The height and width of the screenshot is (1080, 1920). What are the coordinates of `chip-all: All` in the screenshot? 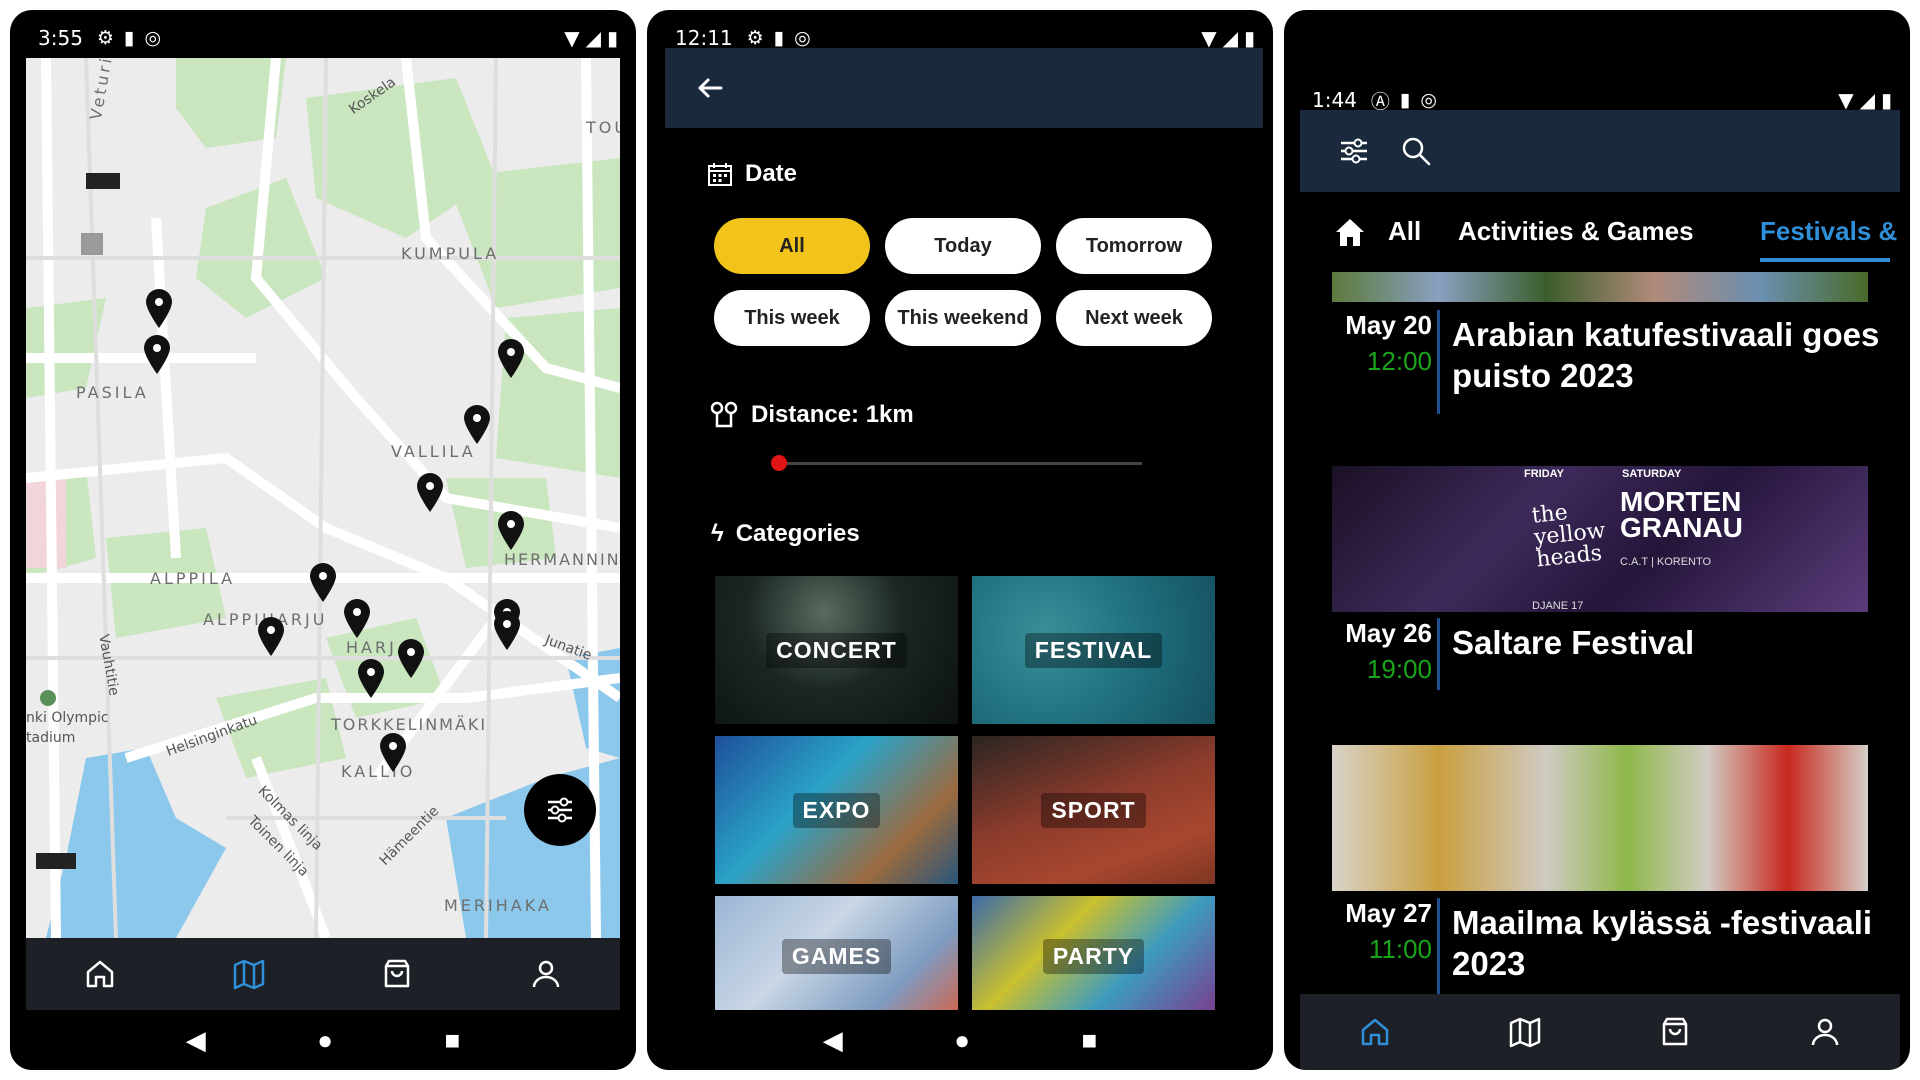 It's located at (792, 246).